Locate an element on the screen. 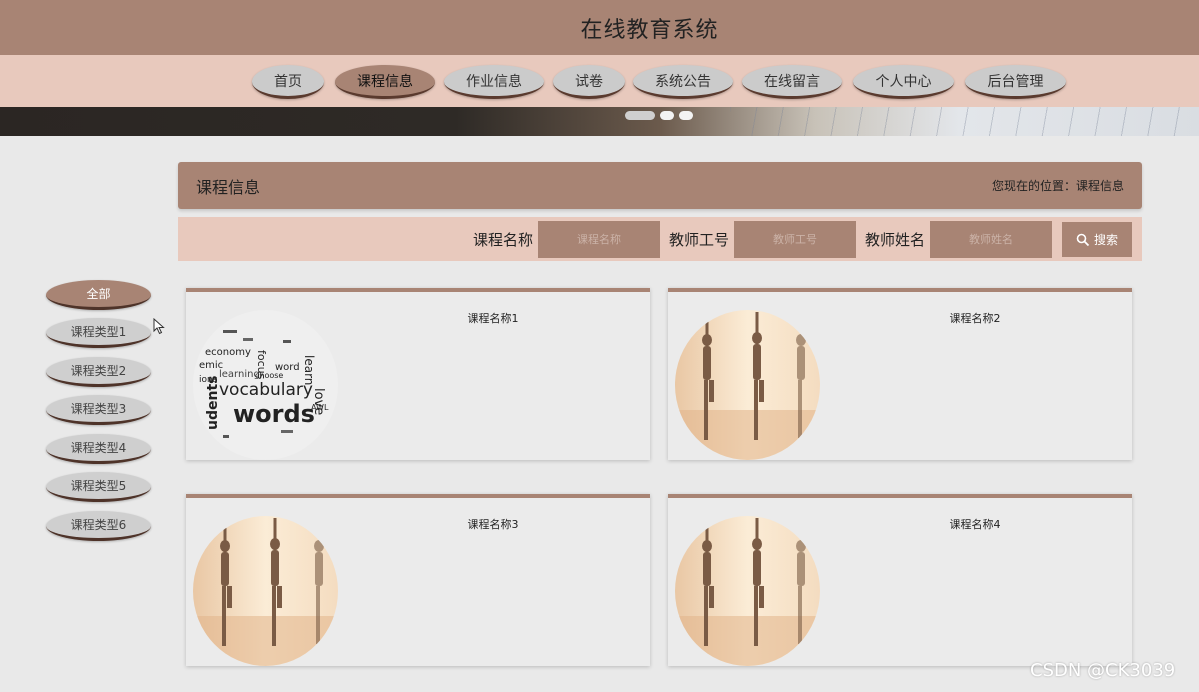  search-button: 搜索 is located at coordinates (1097, 239).